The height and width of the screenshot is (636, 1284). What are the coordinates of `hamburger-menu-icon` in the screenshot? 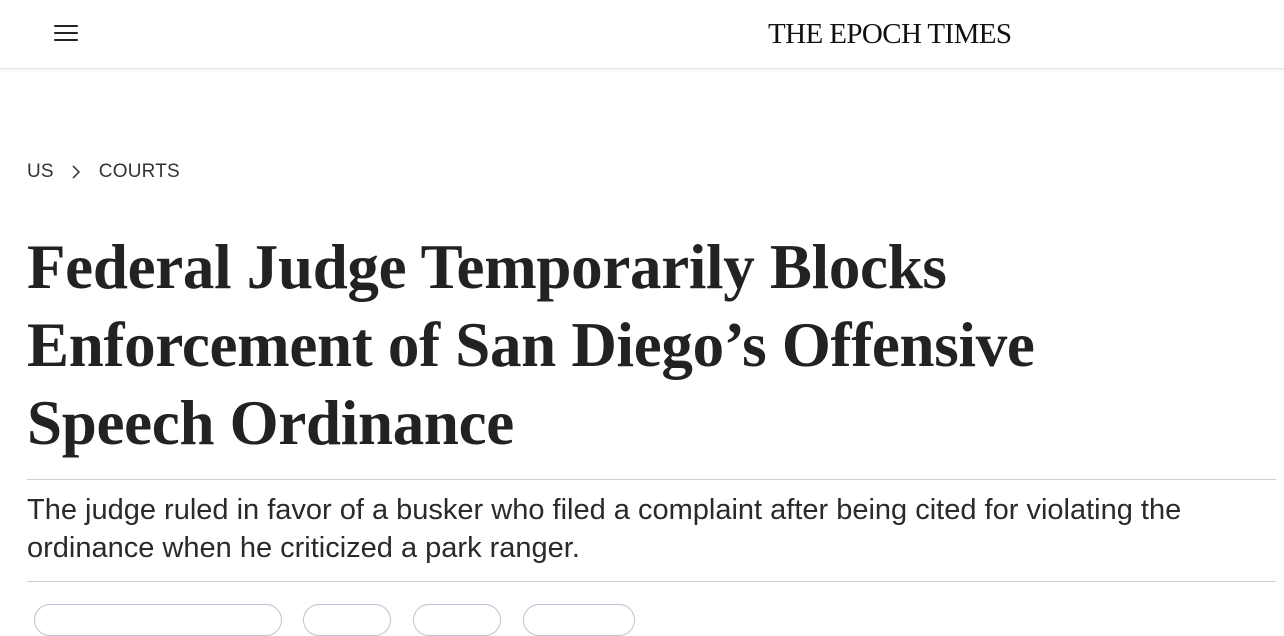 It's located at (66, 33).